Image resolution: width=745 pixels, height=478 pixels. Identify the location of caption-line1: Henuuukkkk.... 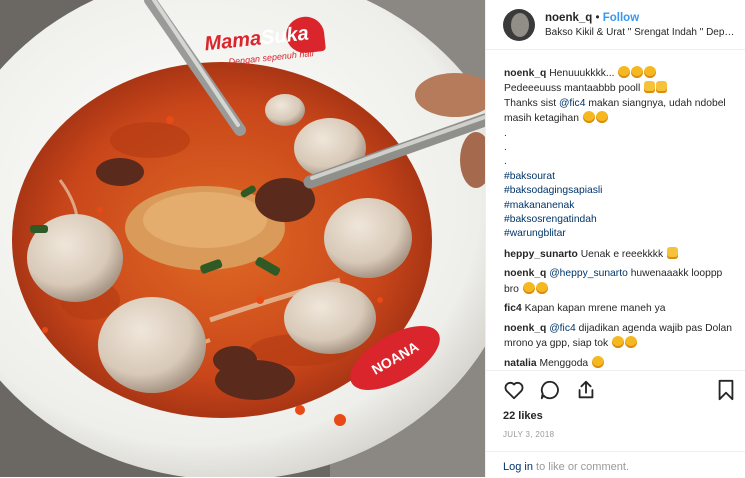
(582, 73).